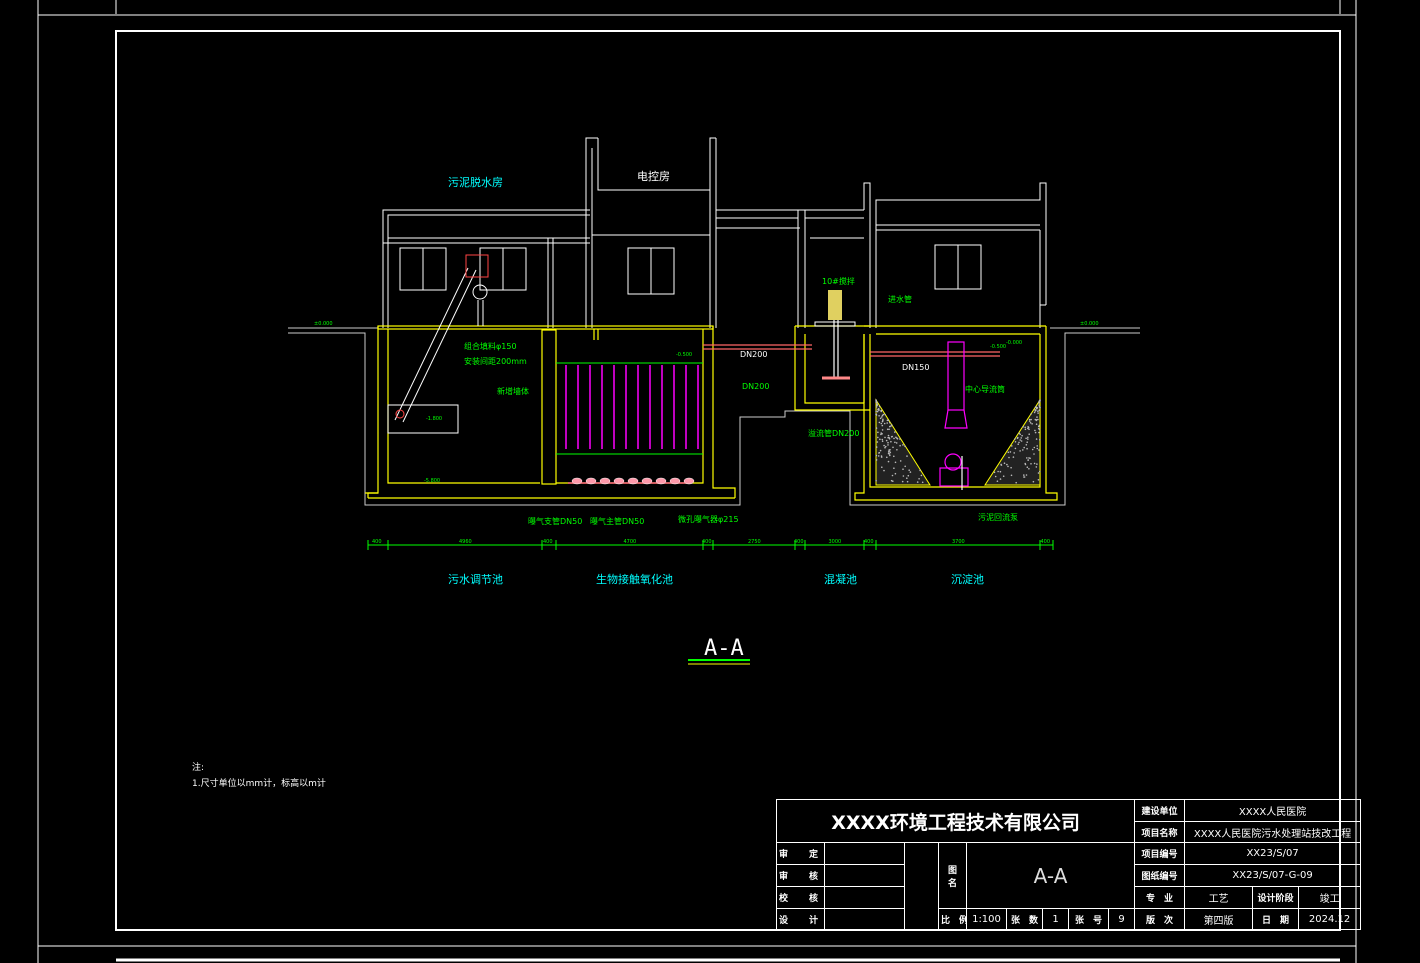 The height and width of the screenshot is (963, 1420). I want to click on ann-dn200b: DN200, so click(755, 386).